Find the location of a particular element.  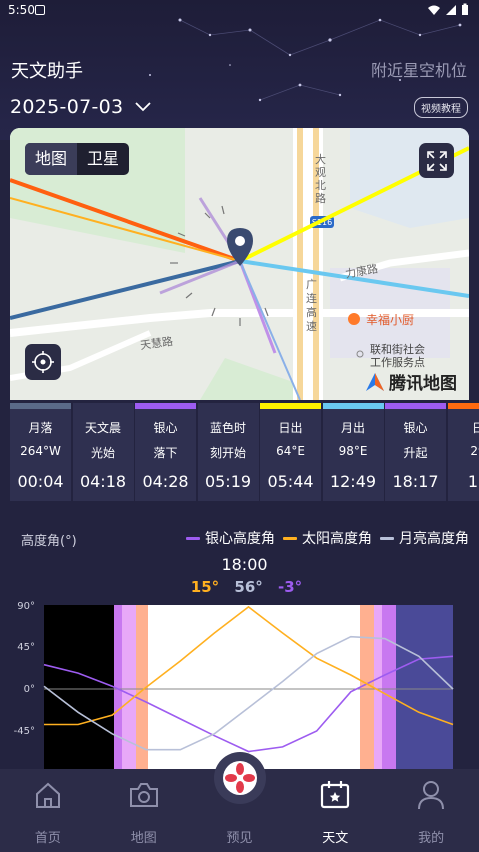

y-axis: 90° 45° 0° -45° is located at coordinates (24, 669).